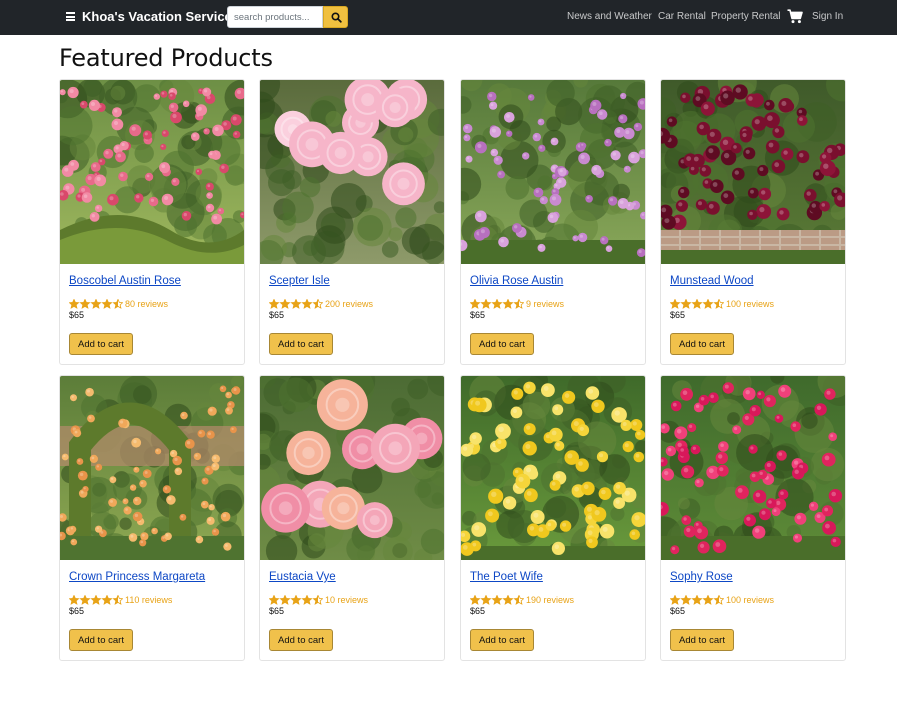 This screenshot has height=707, width=897. I want to click on product-title-link: Crown Princess Margareta, so click(137, 577).